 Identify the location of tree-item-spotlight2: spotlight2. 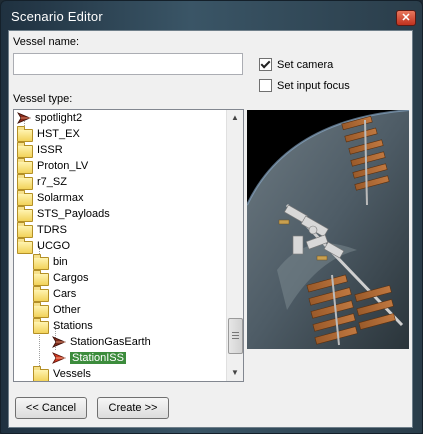
(49, 118).